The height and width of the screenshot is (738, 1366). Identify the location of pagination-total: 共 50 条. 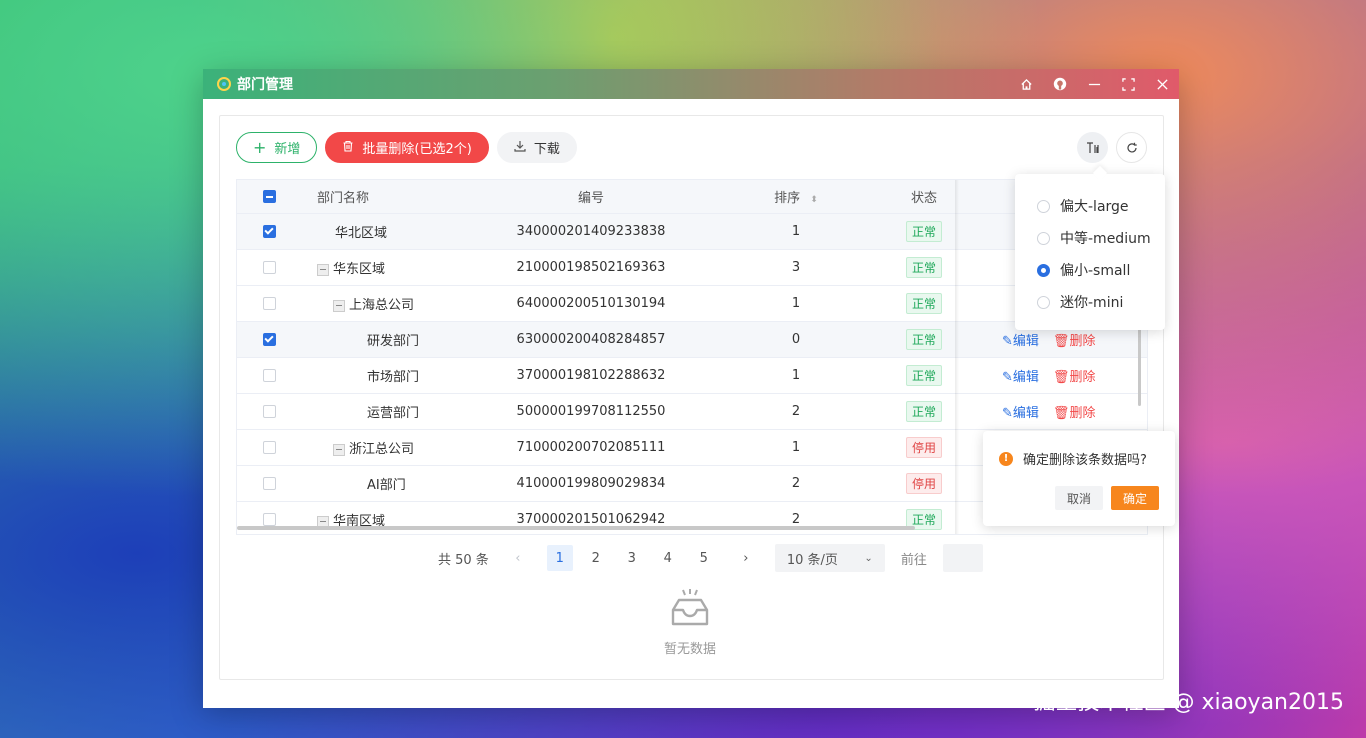
(463, 560).